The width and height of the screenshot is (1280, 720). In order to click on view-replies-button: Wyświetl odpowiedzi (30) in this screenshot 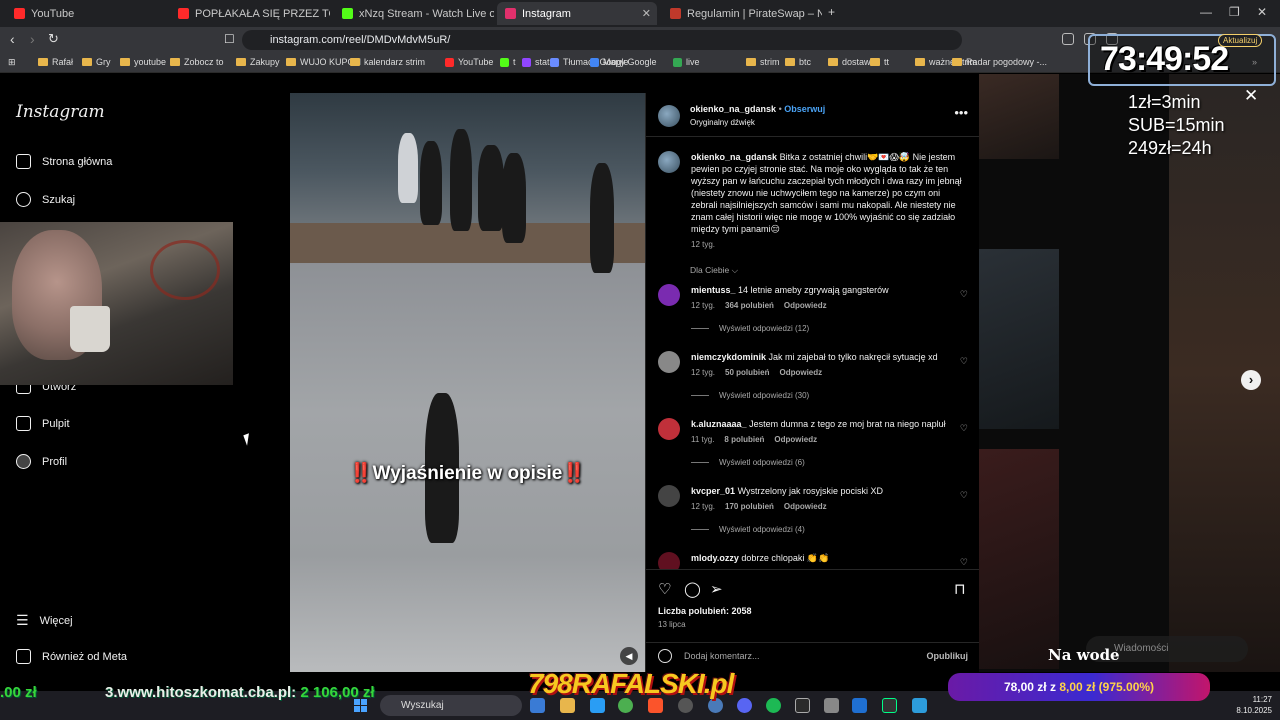, I will do `click(750, 395)`.